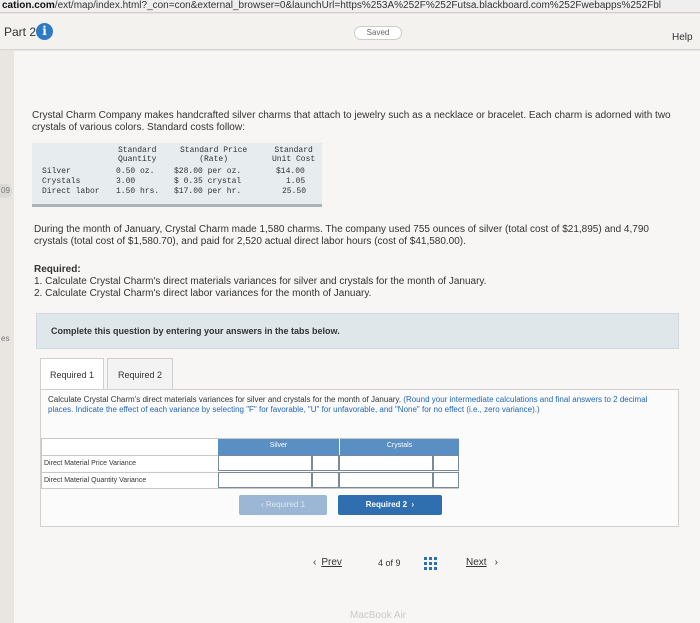  Describe the element at coordinates (57, 269) in the screenshot. I see `required-heading: Required:` at that location.